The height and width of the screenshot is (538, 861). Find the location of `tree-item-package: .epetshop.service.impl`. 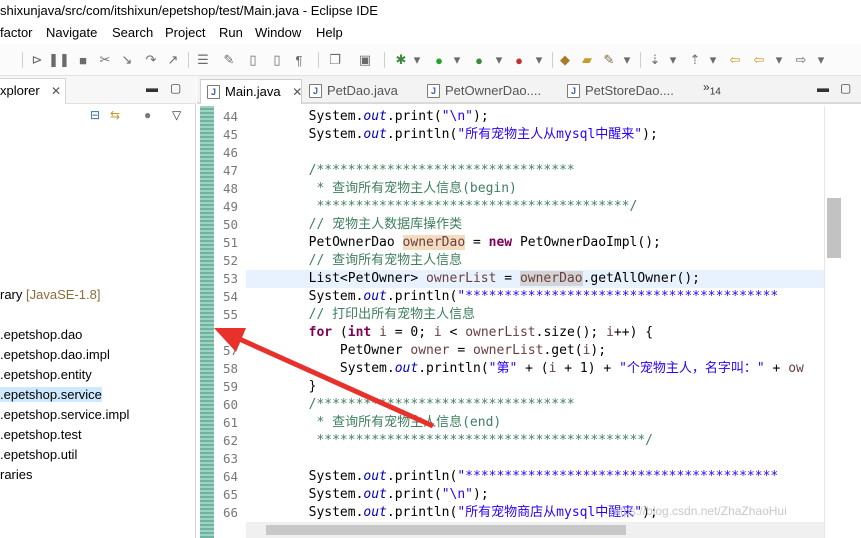

tree-item-package: .epetshop.service.impl is located at coordinates (64, 414).